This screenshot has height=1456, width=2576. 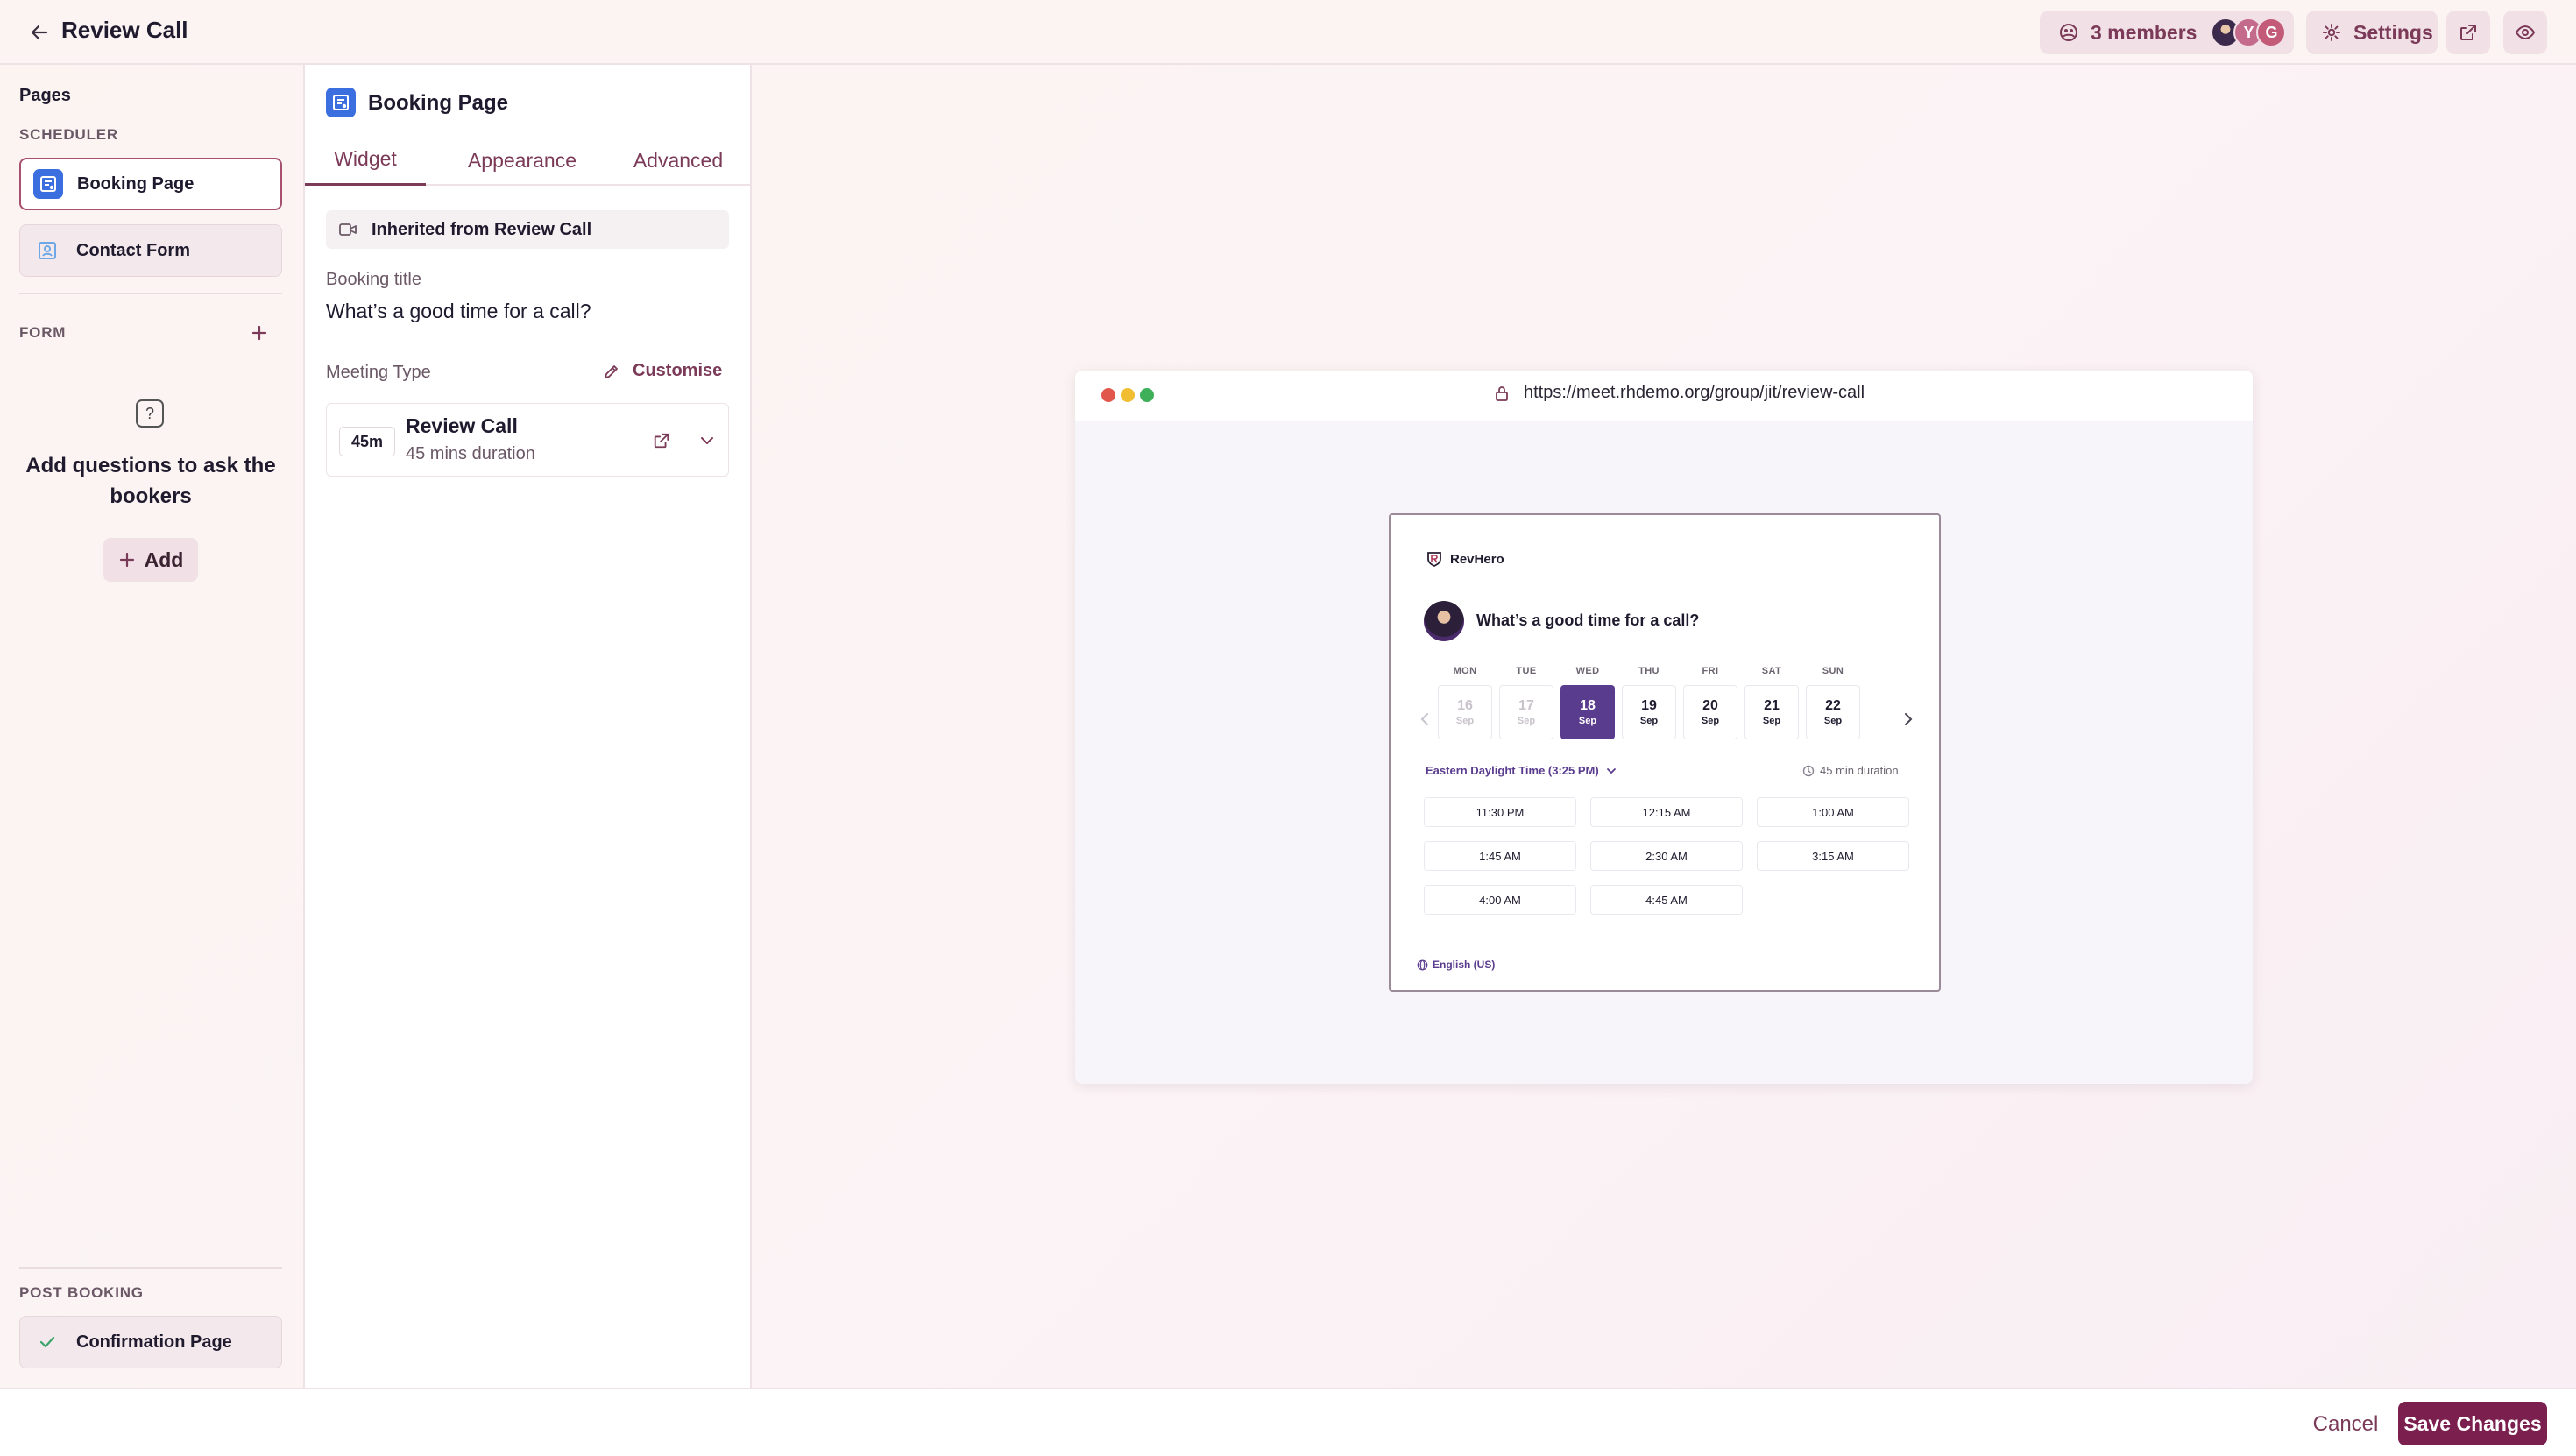 I want to click on video-camera-icon, so click(x=347, y=229).